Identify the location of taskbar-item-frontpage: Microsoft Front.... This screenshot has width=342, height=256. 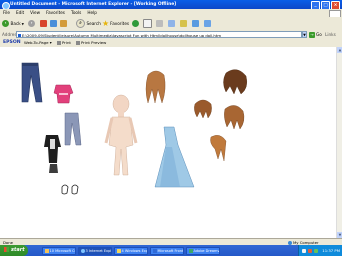
(167, 250).